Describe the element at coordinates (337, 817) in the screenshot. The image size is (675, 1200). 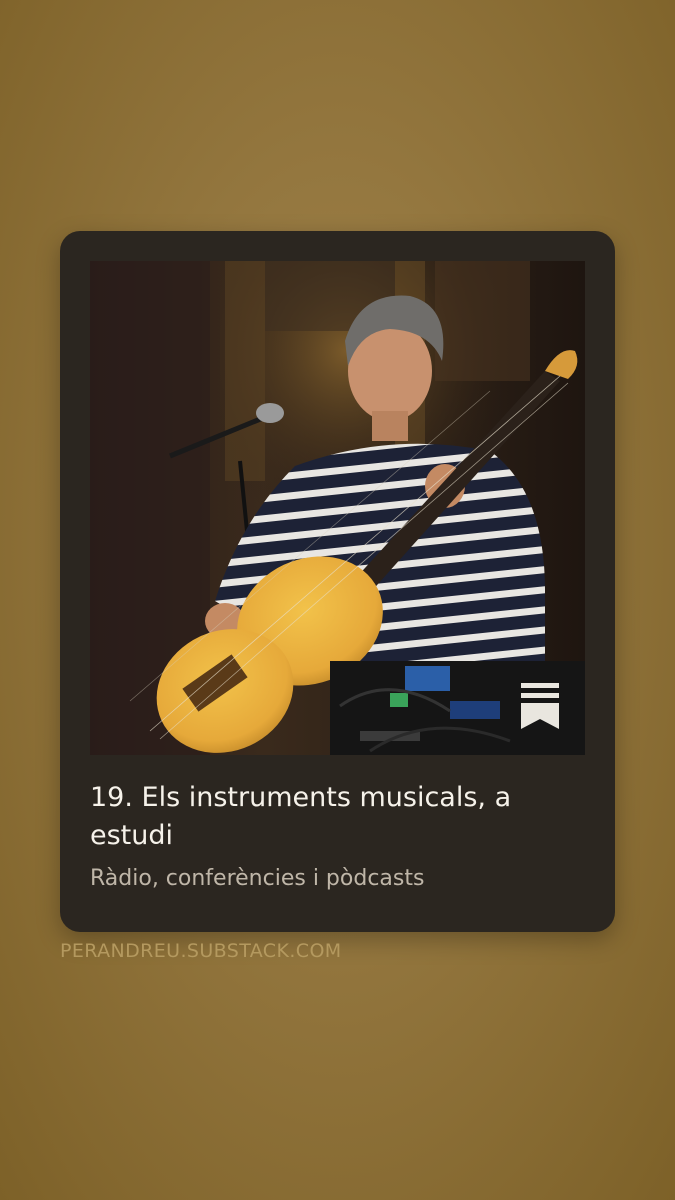
I see `post-title: 19. Els instruments musicals, a estudi` at that location.